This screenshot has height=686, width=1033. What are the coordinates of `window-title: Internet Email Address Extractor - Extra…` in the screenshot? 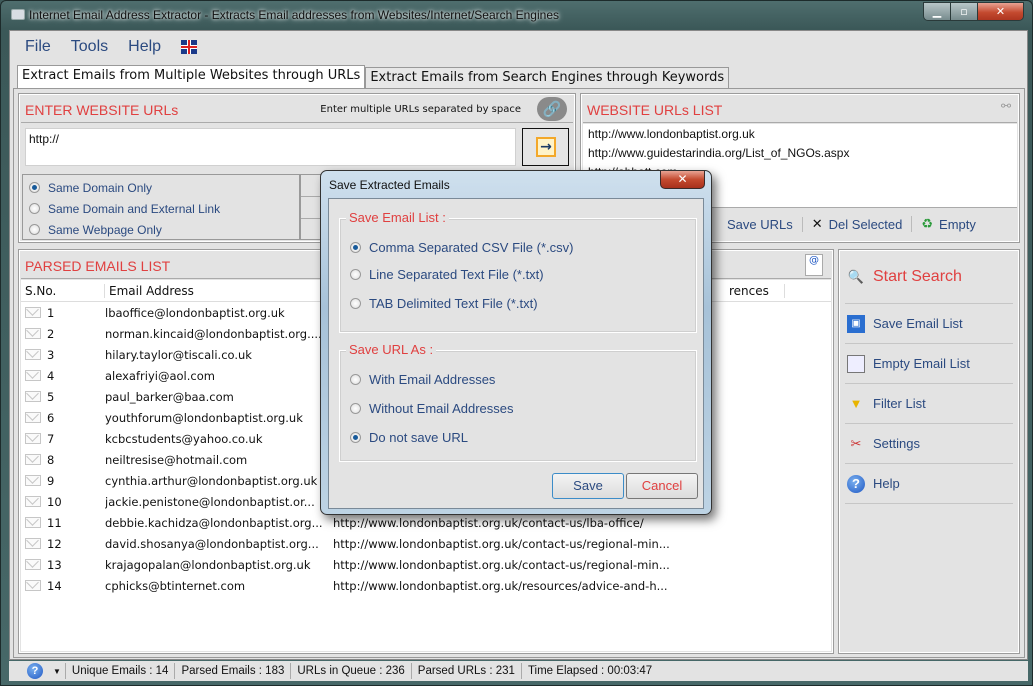 It's located at (294, 15).